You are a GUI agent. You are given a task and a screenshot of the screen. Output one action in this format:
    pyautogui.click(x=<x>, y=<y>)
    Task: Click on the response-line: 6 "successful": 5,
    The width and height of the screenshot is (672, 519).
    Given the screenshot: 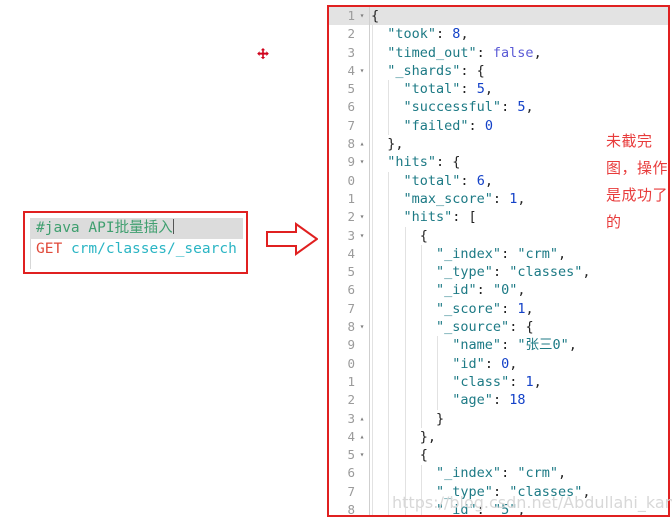 What is the action you would take?
    pyautogui.click(x=498, y=107)
    